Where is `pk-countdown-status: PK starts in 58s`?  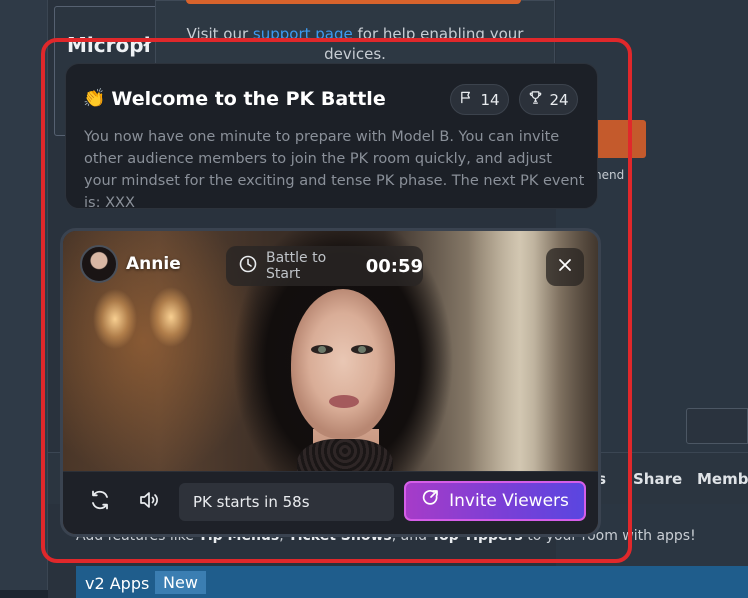 pk-countdown-status: PK starts in 58s is located at coordinates (286, 502).